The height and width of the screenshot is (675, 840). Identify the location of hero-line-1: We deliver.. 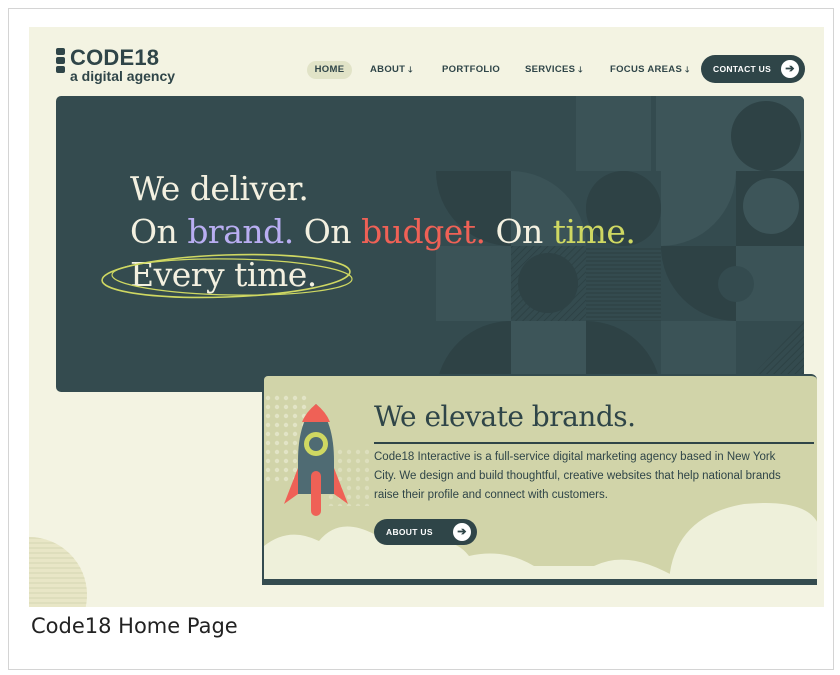
(219, 188).